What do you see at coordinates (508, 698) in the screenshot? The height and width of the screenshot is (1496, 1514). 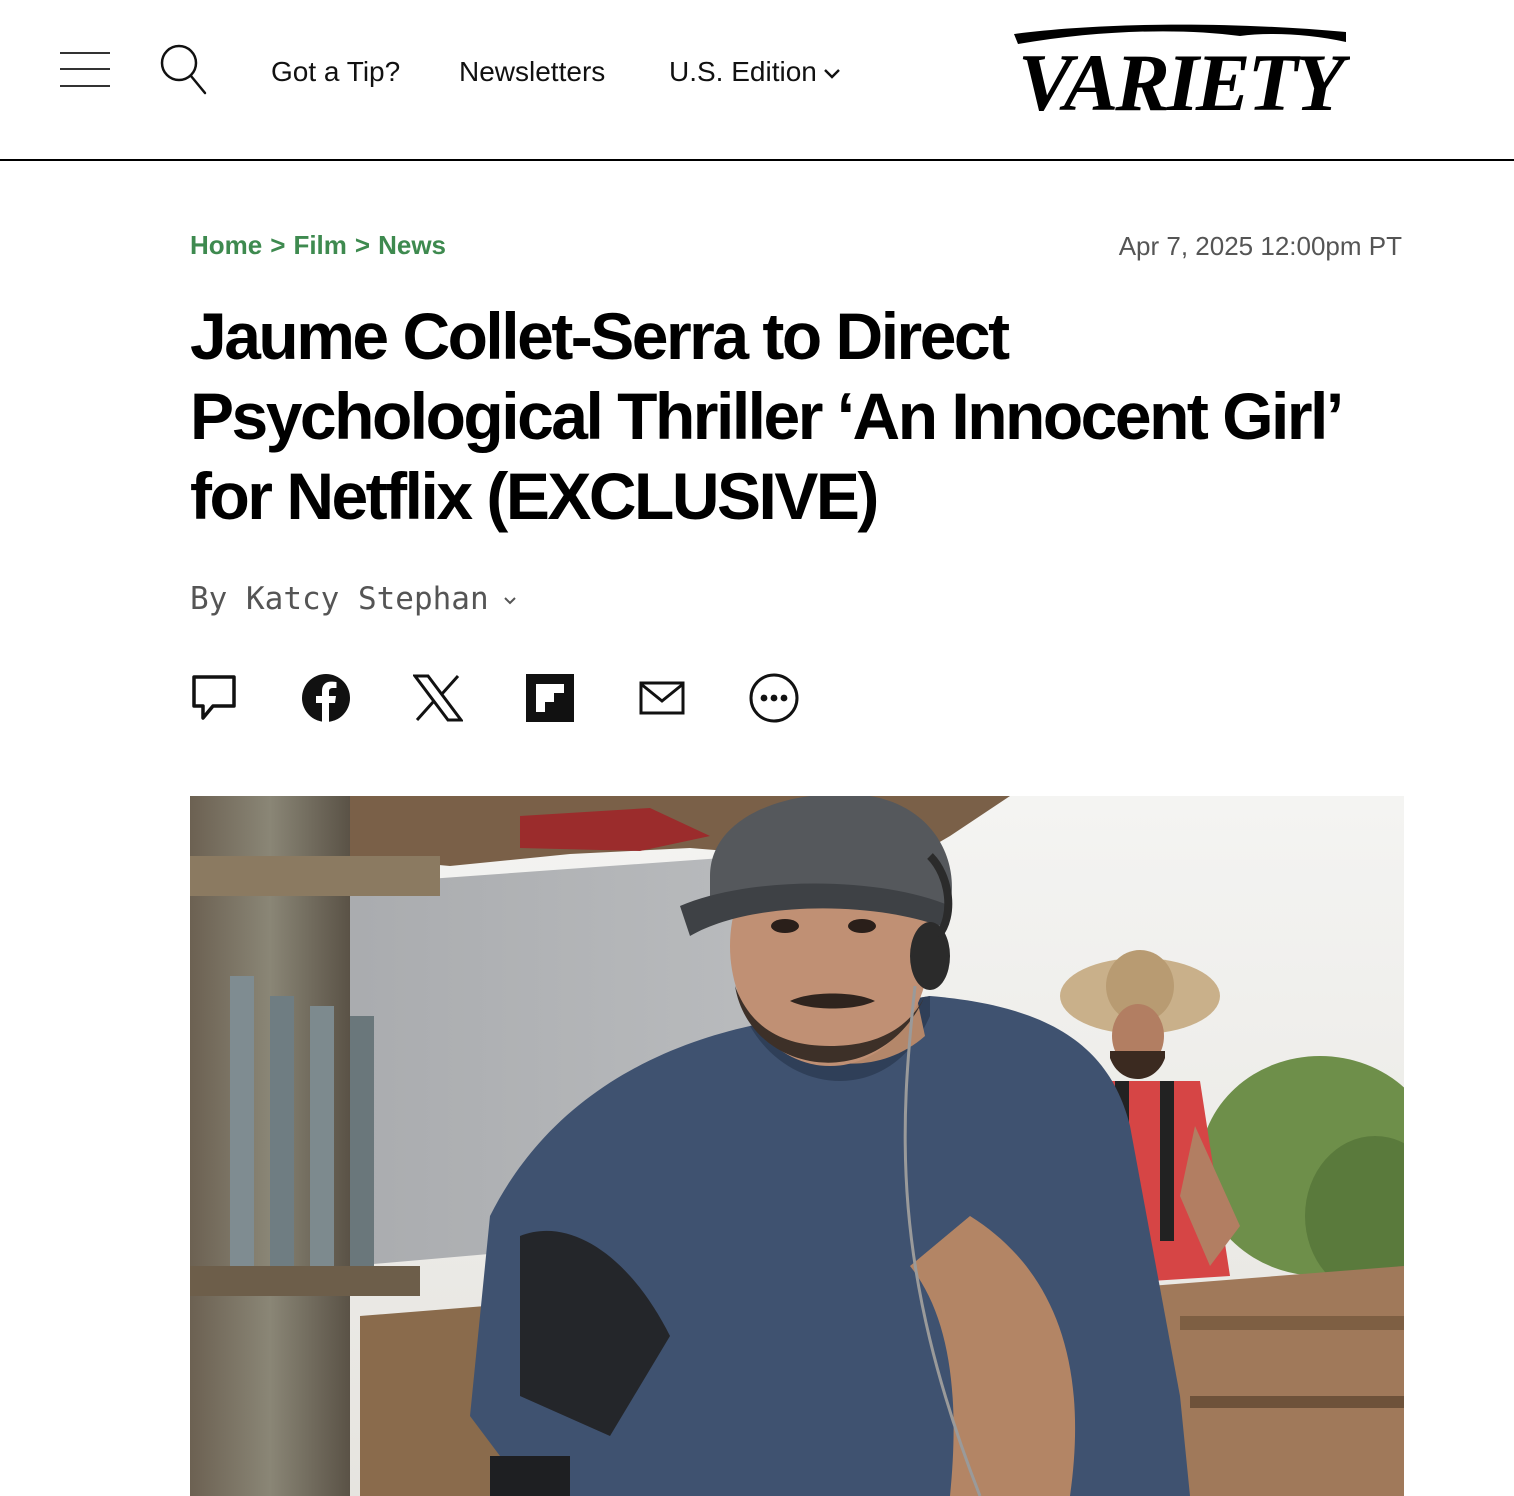 I see `share-bar` at bounding box center [508, 698].